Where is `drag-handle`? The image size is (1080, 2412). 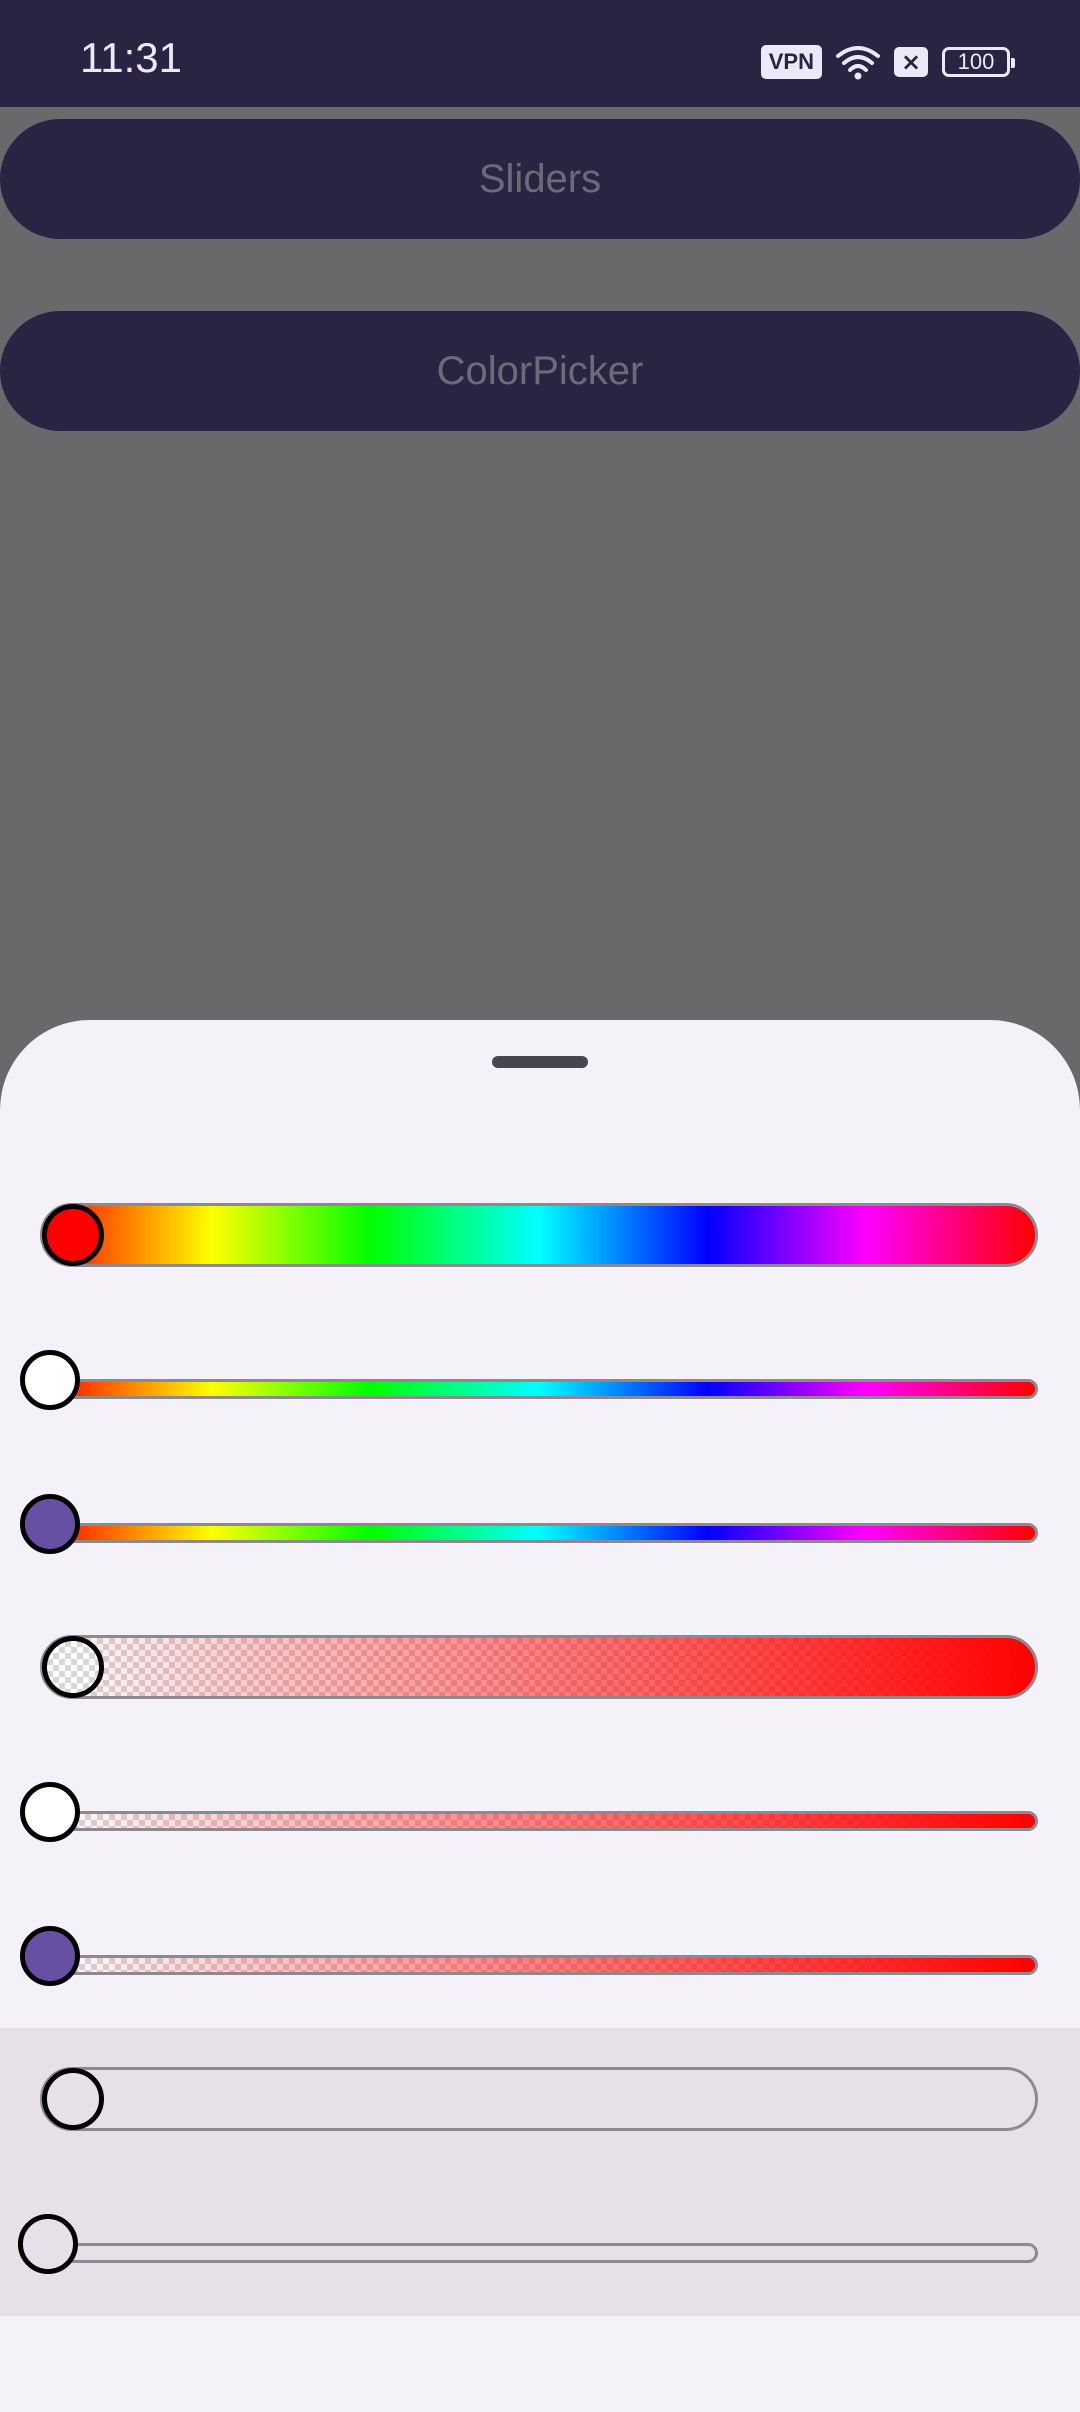
drag-handle is located at coordinates (540, 1062).